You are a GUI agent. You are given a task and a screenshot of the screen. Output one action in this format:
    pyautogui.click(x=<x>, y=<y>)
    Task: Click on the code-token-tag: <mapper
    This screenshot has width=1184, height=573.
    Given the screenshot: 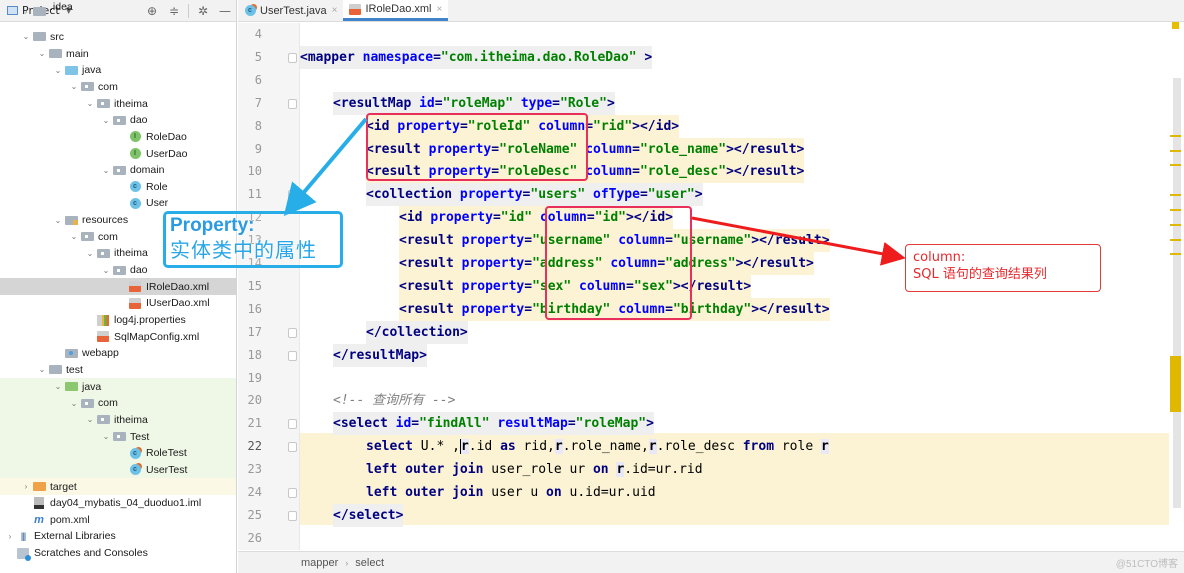 What is the action you would take?
    pyautogui.click(x=331, y=57)
    